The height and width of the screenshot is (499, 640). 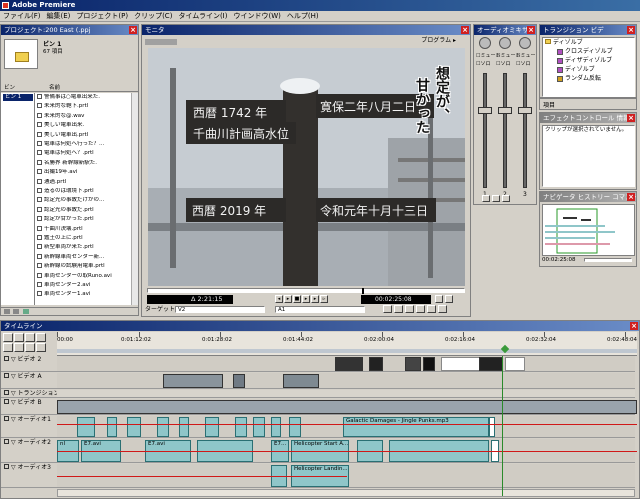 What do you see at coordinates (134, 199) in the screenshot?
I see `project-scrollbar` at bounding box center [134, 199].